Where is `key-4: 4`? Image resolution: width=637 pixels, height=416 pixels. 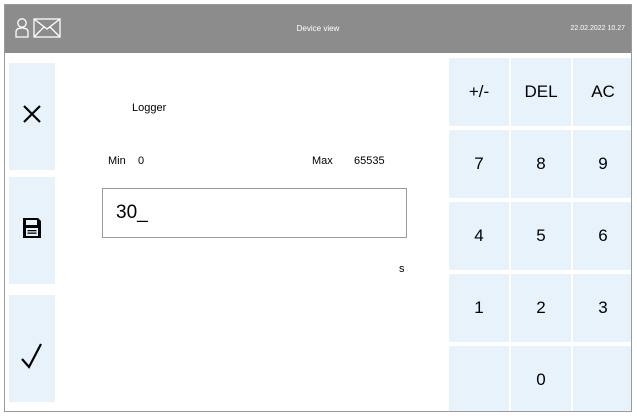
key-4: 4 is located at coordinates (479, 236).